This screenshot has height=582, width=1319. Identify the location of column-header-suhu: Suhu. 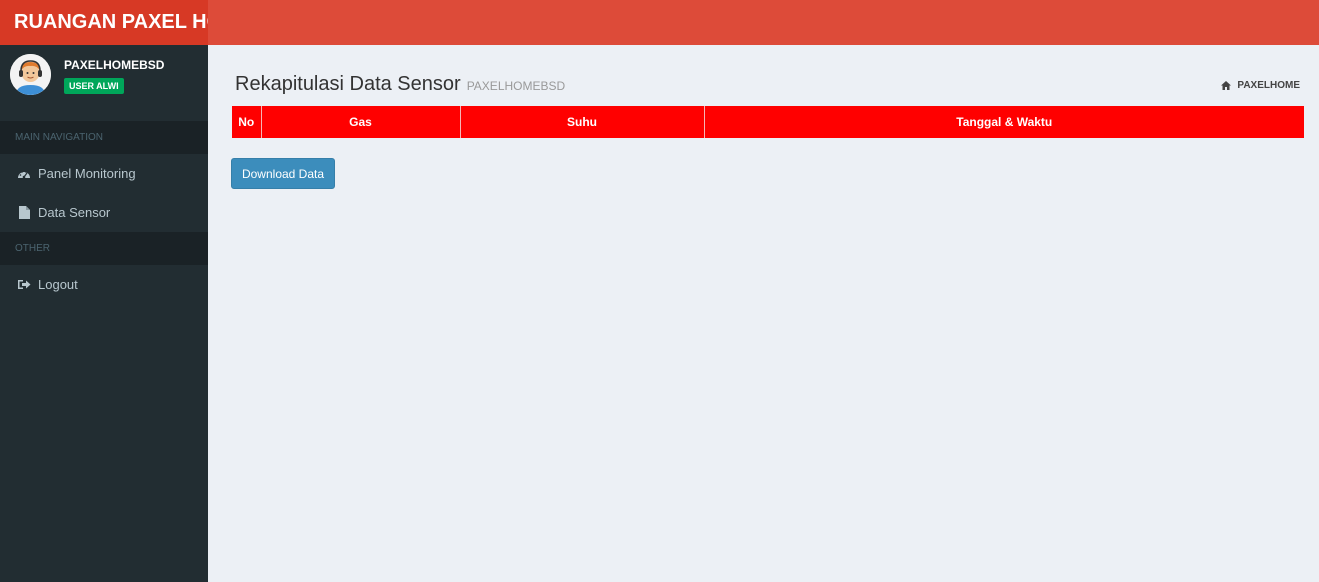
(582, 122).